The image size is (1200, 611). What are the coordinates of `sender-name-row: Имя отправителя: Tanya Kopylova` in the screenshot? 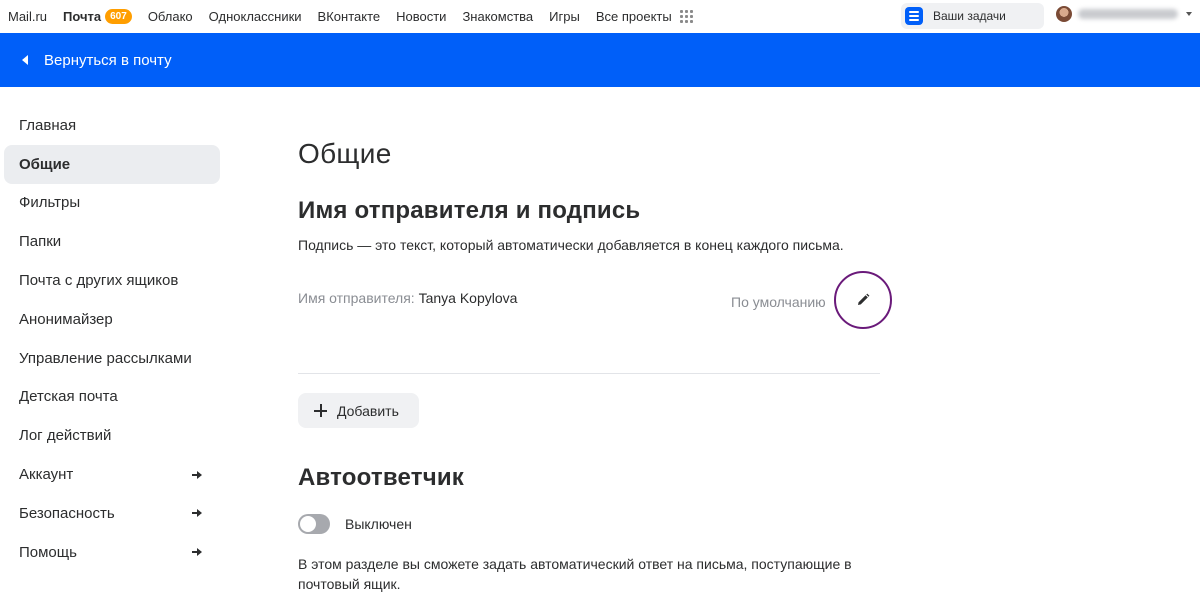 It's located at (407, 298).